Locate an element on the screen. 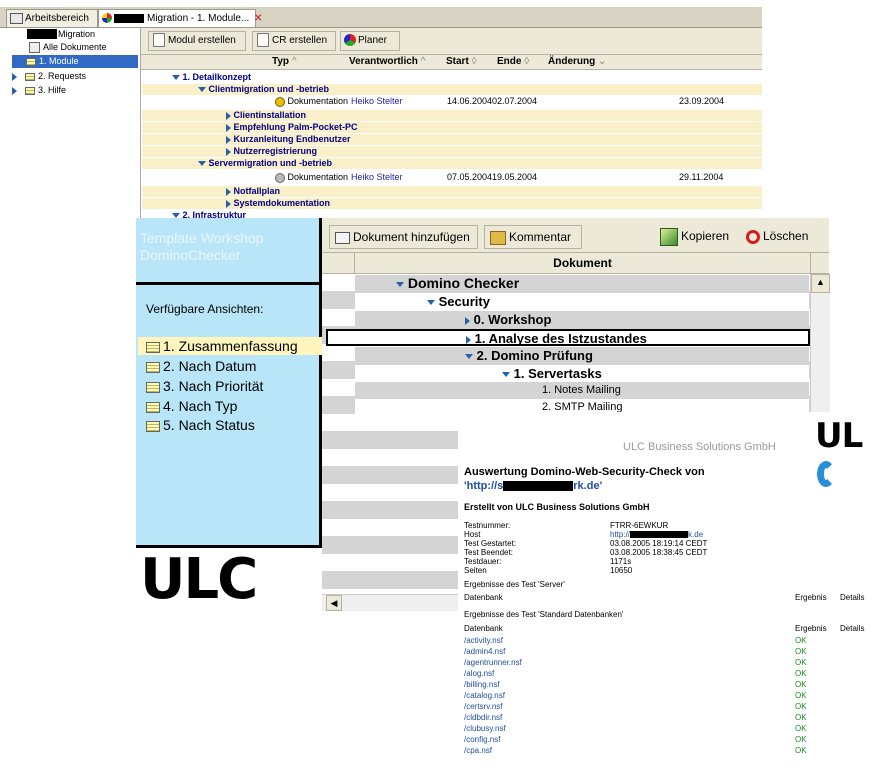  database-link: /clubusy.nsf is located at coordinates (485, 728).